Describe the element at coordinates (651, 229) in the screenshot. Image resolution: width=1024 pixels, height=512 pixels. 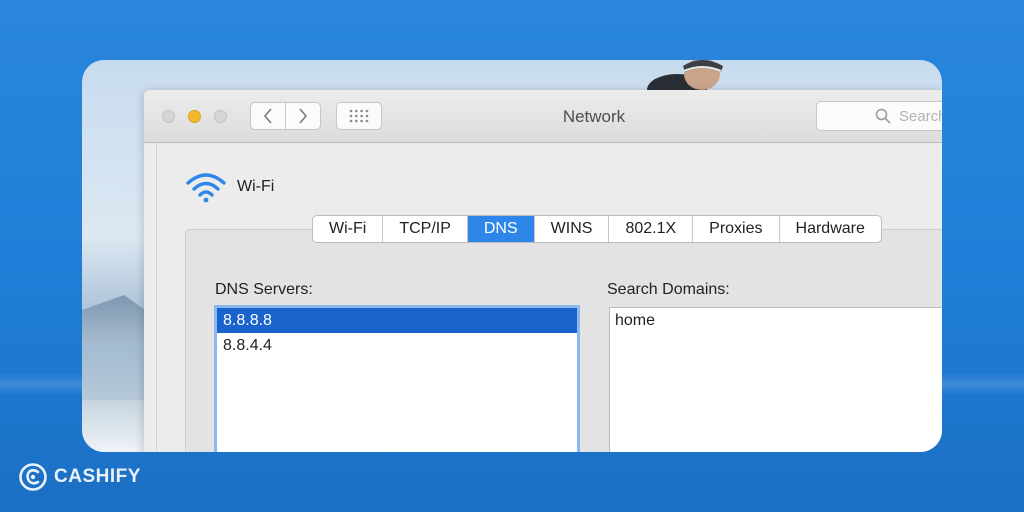
I see `tab-802-1x: 802.1X` at that location.